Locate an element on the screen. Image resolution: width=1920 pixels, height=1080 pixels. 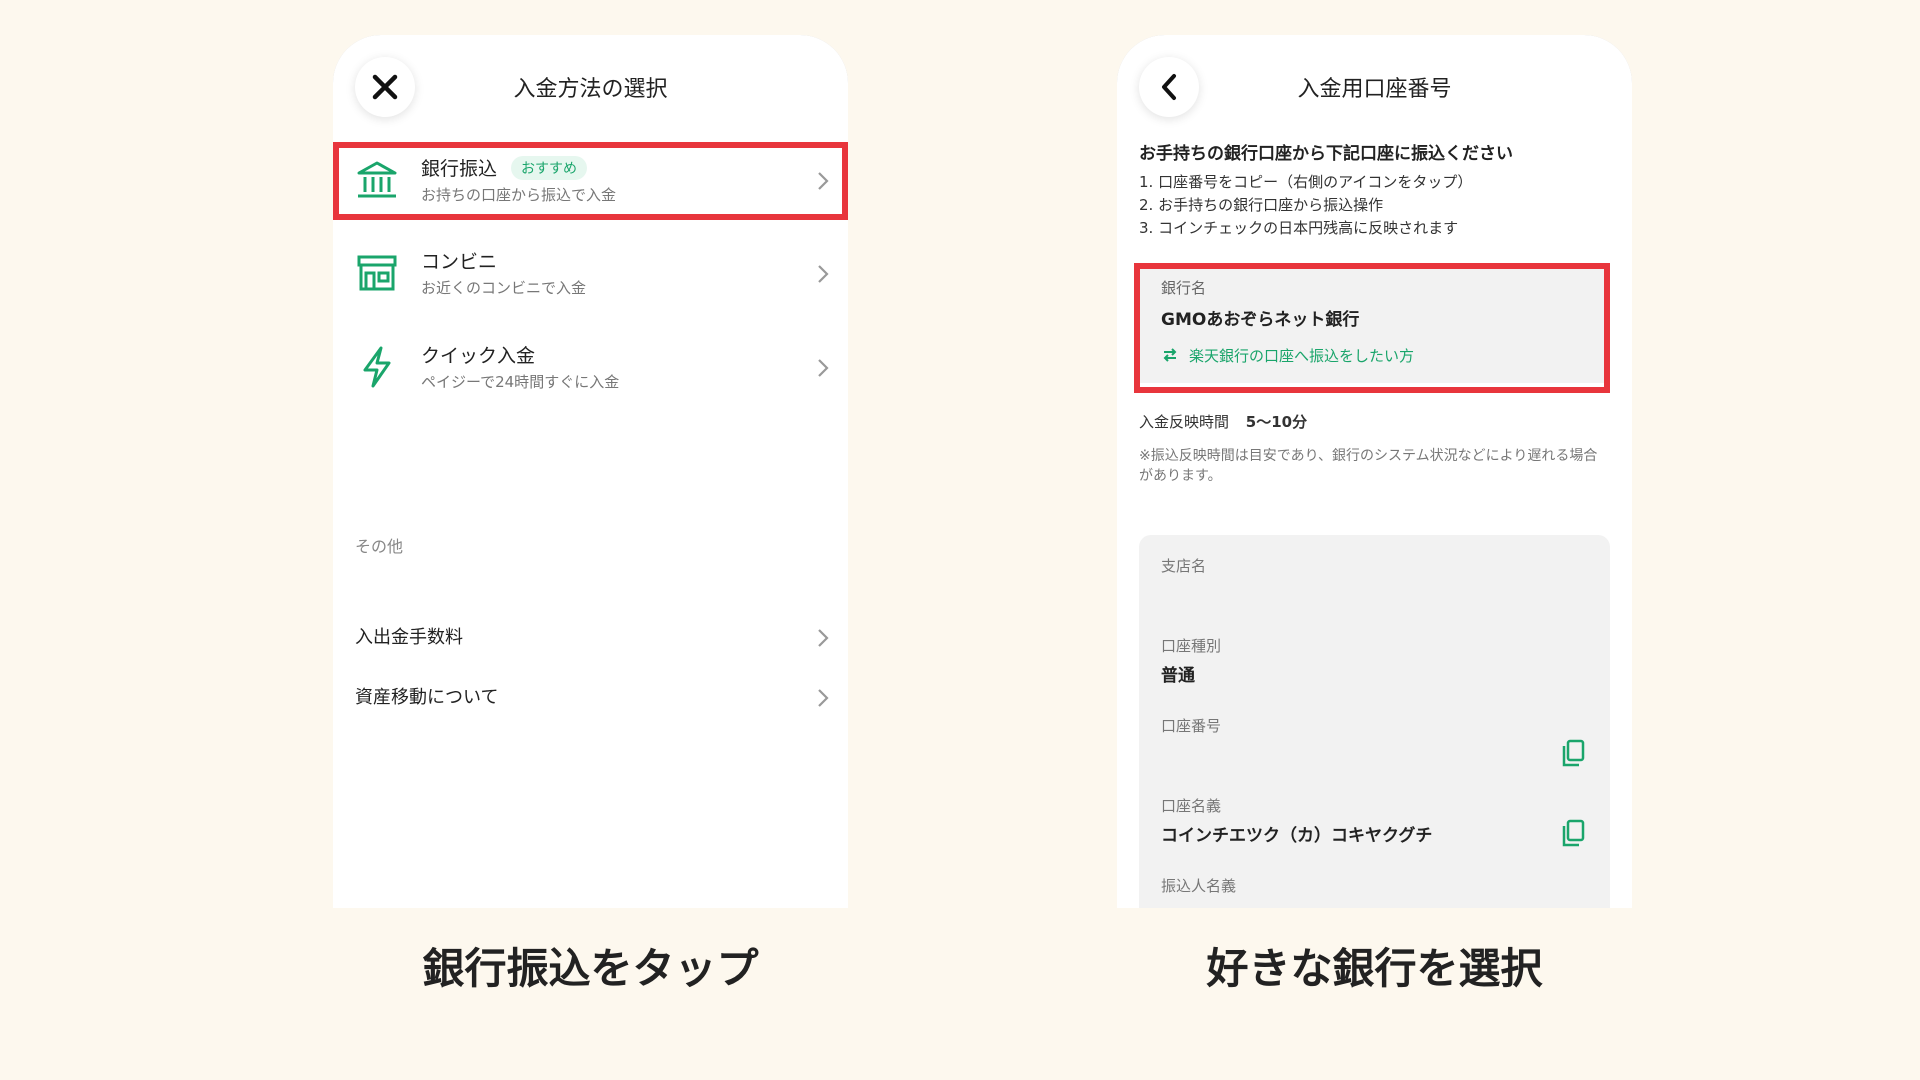
bank-label: 銀行名 is located at coordinates (1184, 288).